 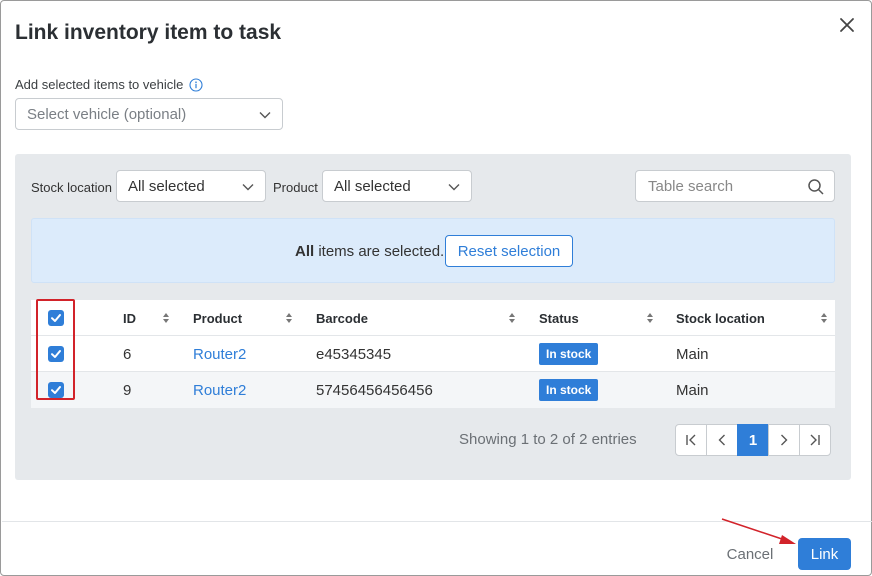 I want to click on table-row: 6 Router2 e45345345 In stock Main, so click(x=433, y=354).